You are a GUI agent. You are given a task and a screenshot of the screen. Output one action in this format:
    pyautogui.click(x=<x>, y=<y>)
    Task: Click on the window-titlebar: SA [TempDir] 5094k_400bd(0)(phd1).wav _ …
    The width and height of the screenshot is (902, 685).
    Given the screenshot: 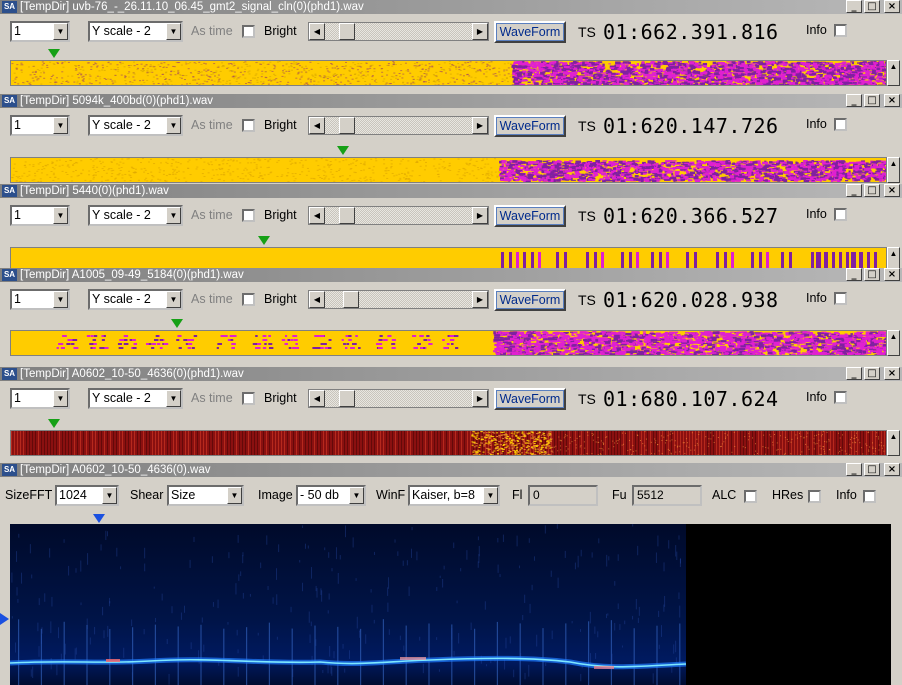 What is the action you would take?
    pyautogui.click(x=451, y=101)
    